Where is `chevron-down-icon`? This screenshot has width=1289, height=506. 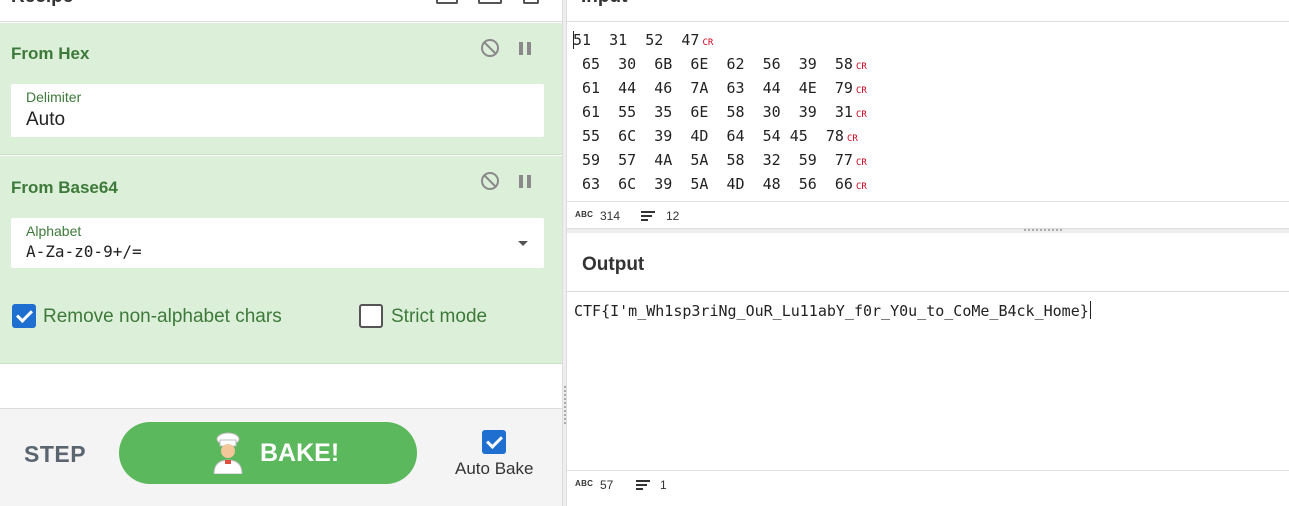 chevron-down-icon is located at coordinates (523, 243).